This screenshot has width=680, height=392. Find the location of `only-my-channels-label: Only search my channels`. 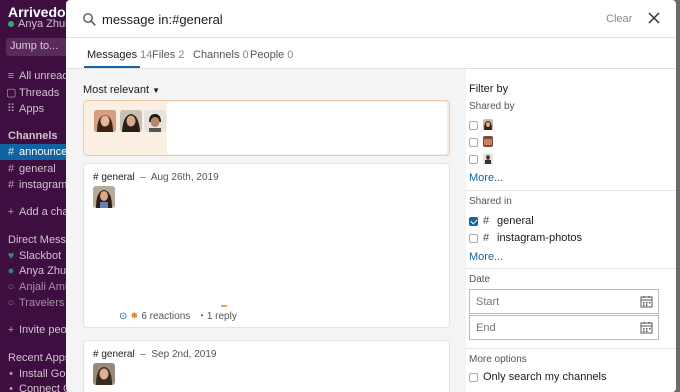

only-my-channels-label: Only search my channels is located at coordinates (545, 377).